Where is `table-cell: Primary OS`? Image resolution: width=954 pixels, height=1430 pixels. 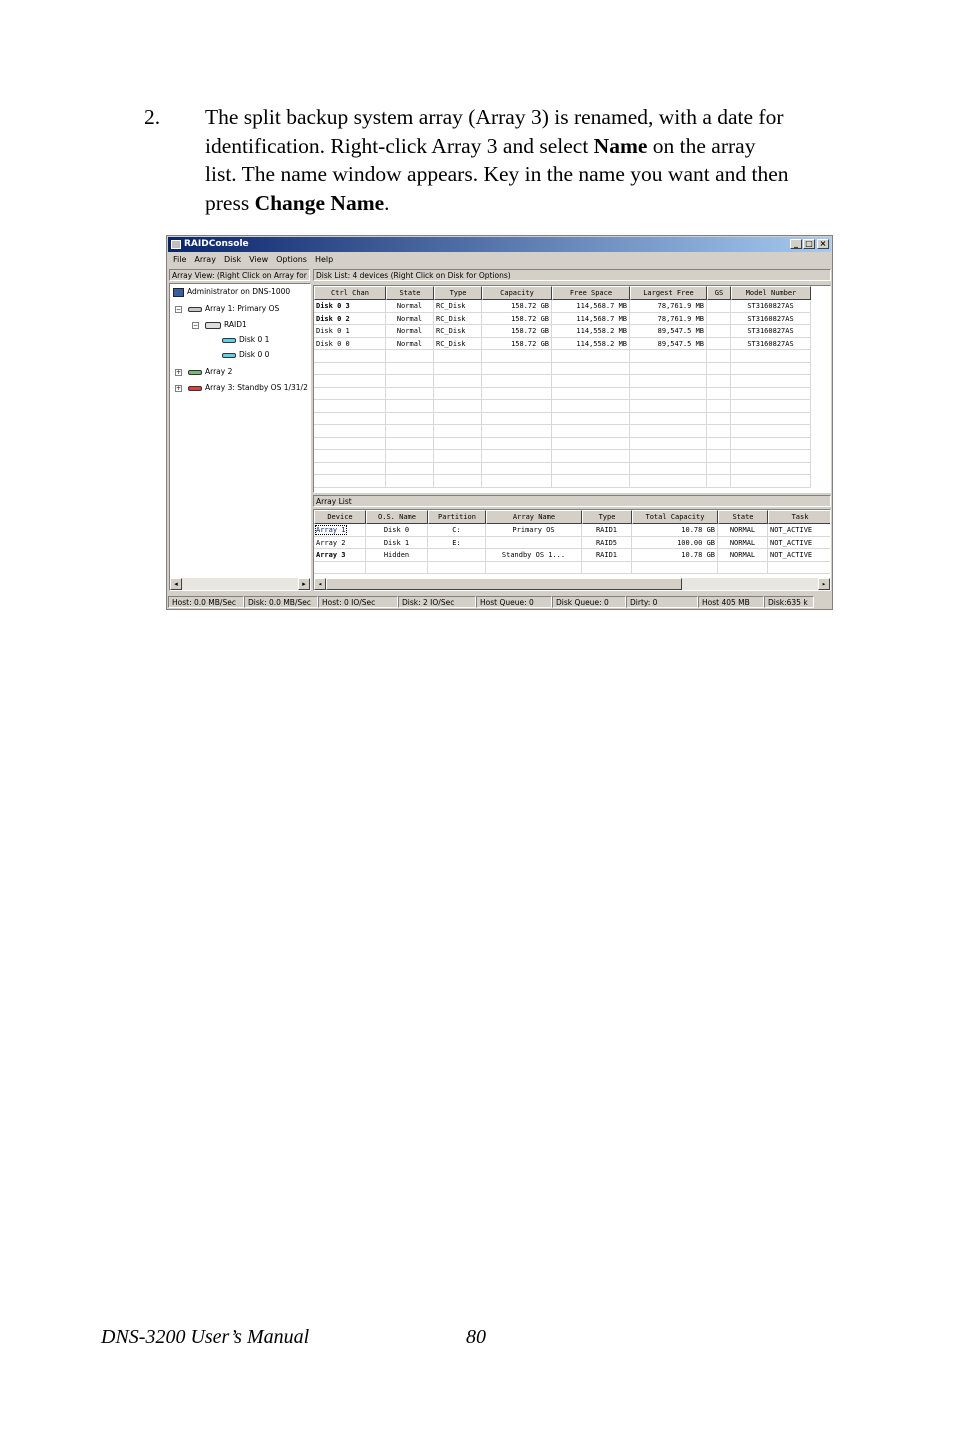 table-cell: Primary OS is located at coordinates (534, 530).